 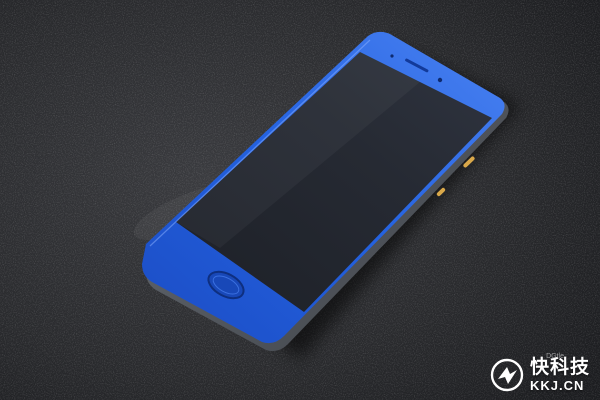 What do you see at coordinates (392, 56) in the screenshot?
I see `proximity-sensor` at bounding box center [392, 56].